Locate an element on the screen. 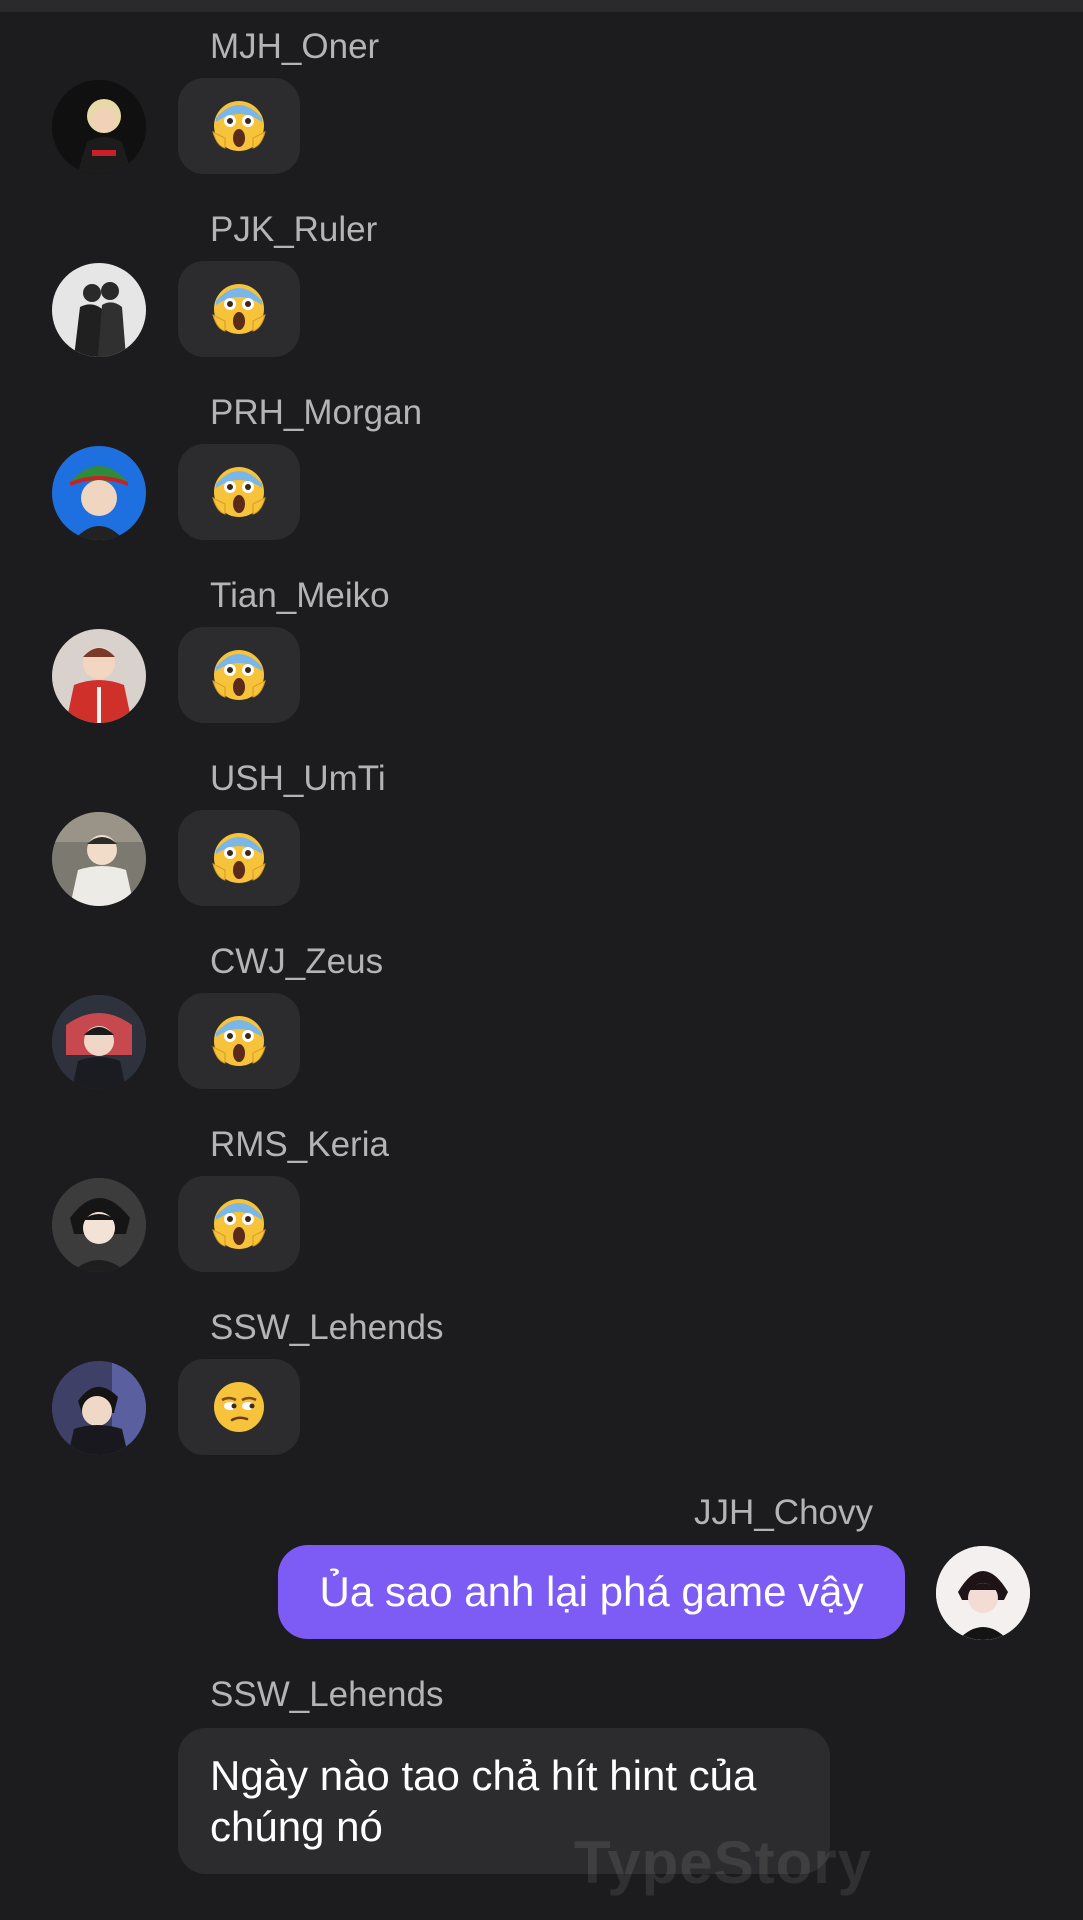 This screenshot has width=1083, height=1920. message-row: SSW_Lehends is located at coordinates (541, 1372).